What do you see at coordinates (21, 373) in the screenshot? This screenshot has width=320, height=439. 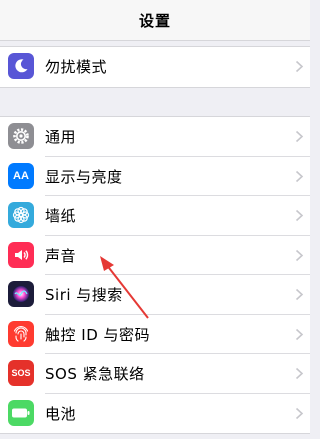 I see `sos-icon: SOS` at bounding box center [21, 373].